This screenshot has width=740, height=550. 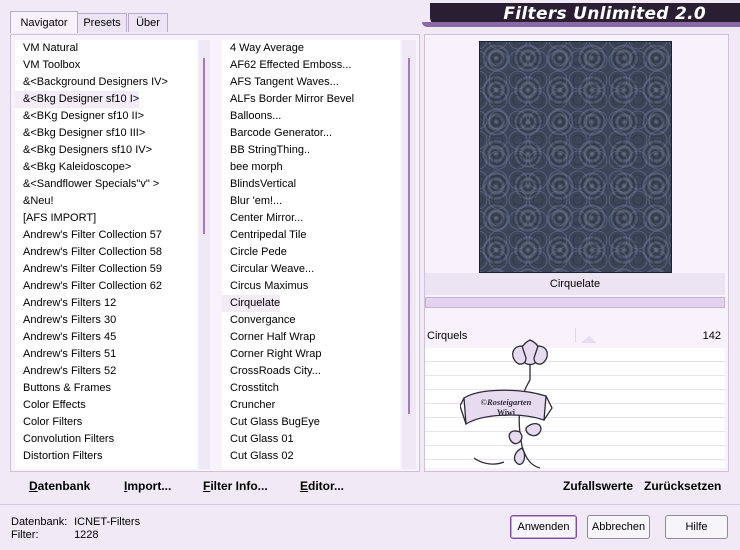 I want to click on status-filter-value: 1228, so click(x=86, y=535).